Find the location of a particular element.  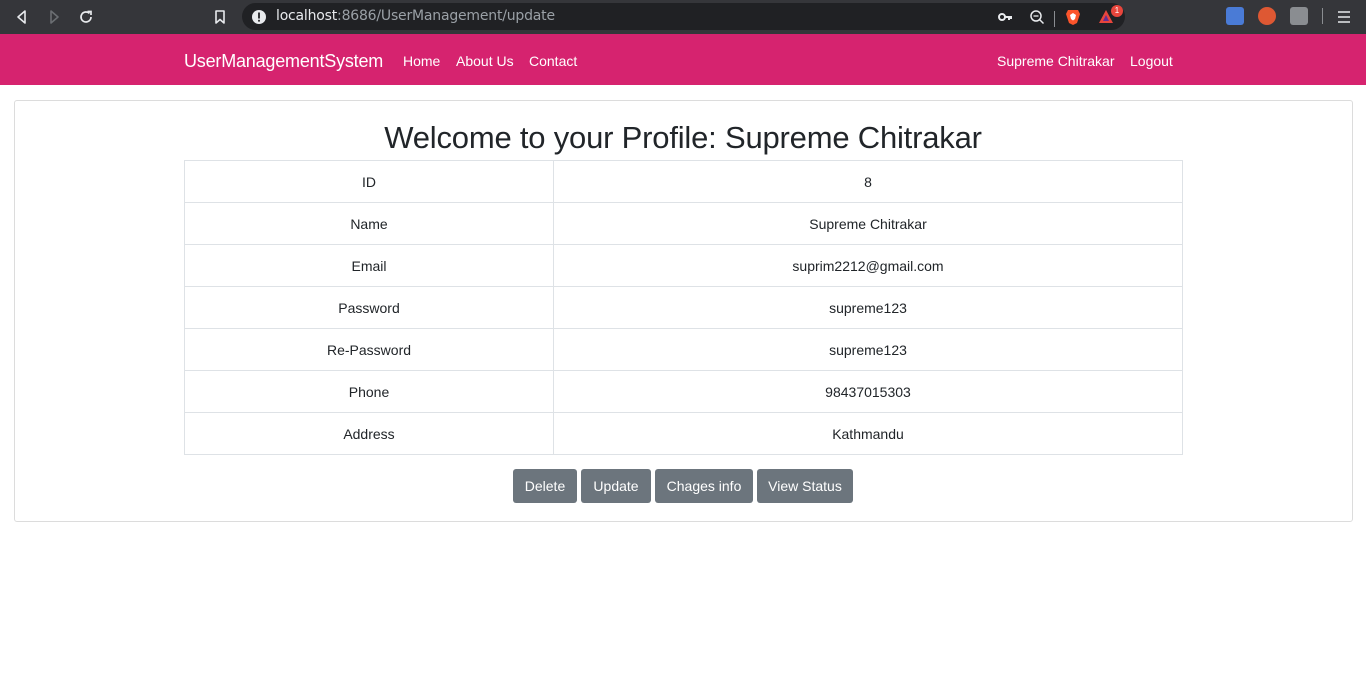

table-row: ID 8 is located at coordinates (683, 181).